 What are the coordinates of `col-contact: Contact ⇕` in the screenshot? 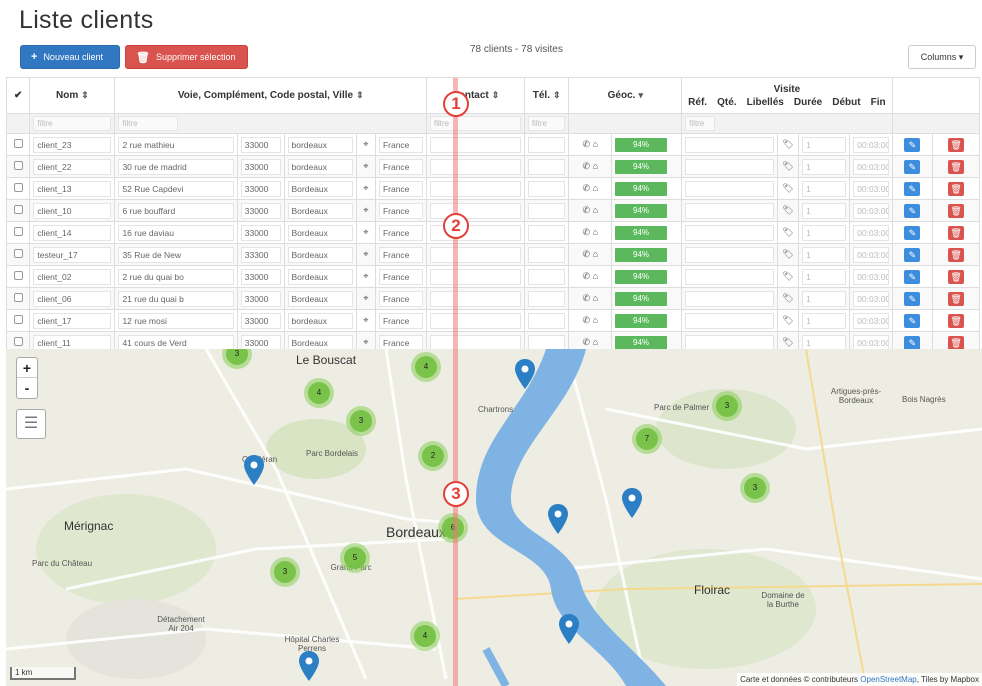 It's located at (475, 95).